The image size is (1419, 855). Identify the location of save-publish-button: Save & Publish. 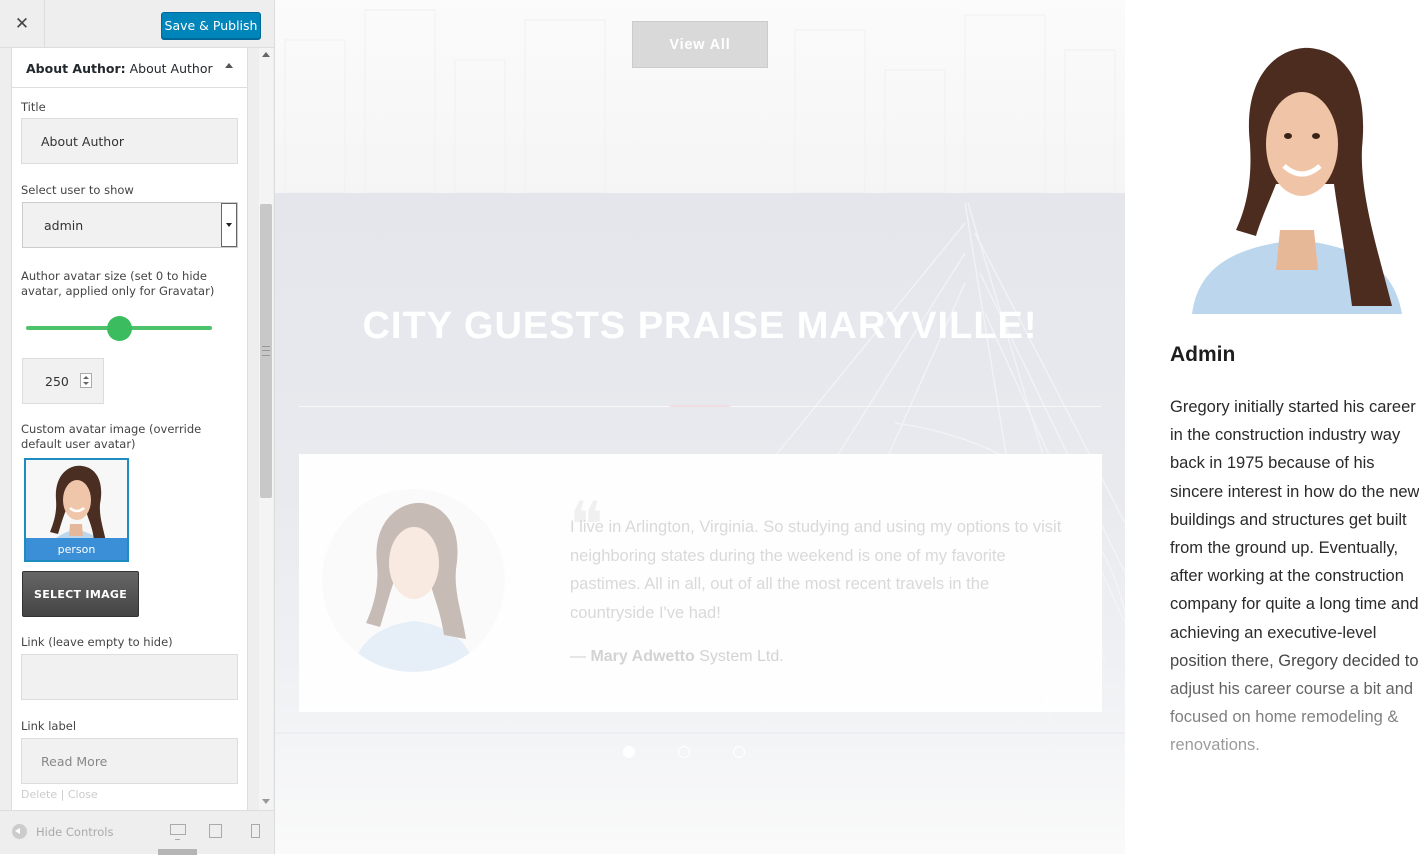
(211, 25).